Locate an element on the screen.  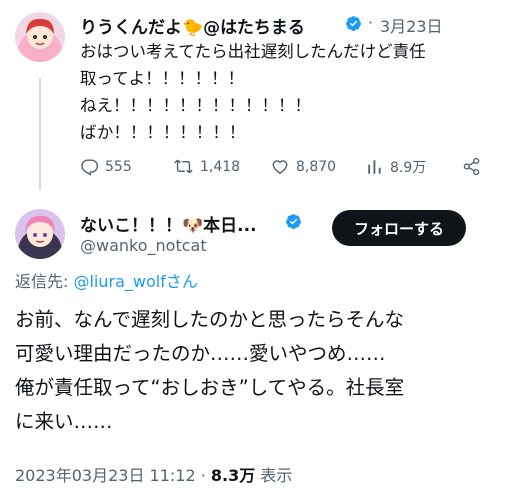
first-user-name-text: りうくんだよ🐤@はたちまる is located at coordinates (192, 28).